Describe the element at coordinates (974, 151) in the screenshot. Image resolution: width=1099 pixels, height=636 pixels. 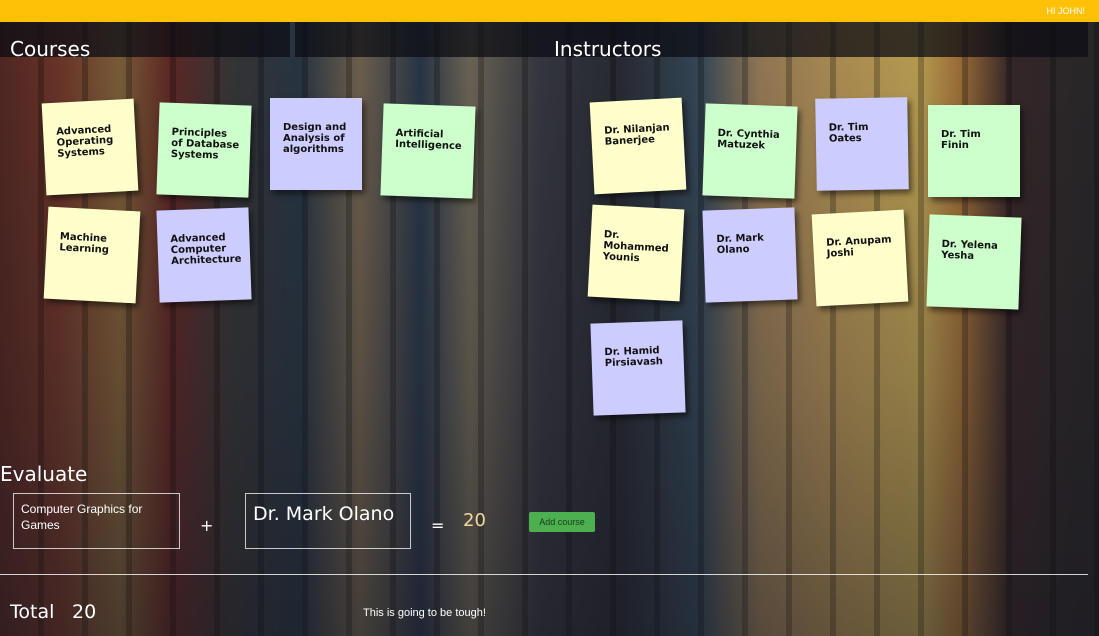
I see `instructor-note: Dr. Tim Finin` at that location.